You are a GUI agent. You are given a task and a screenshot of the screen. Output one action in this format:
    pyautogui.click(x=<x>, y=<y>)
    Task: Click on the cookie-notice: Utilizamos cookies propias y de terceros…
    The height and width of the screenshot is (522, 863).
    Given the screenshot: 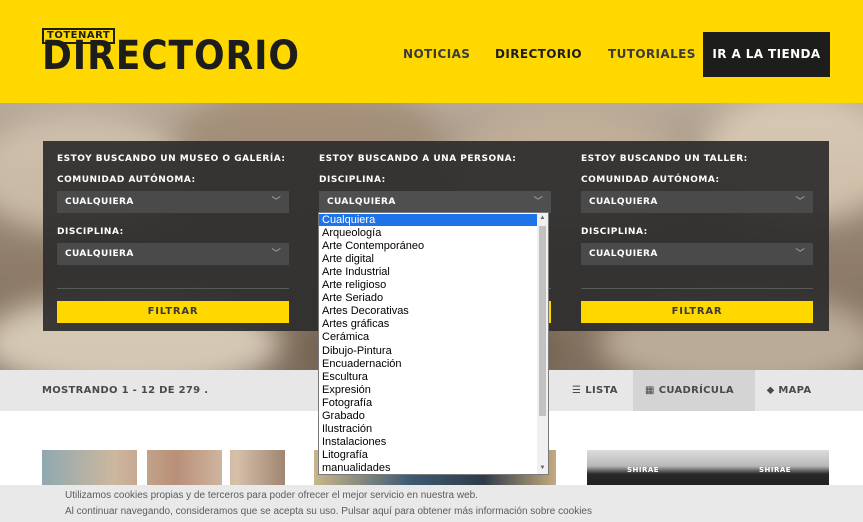 What is the action you would take?
    pyautogui.click(x=431, y=503)
    